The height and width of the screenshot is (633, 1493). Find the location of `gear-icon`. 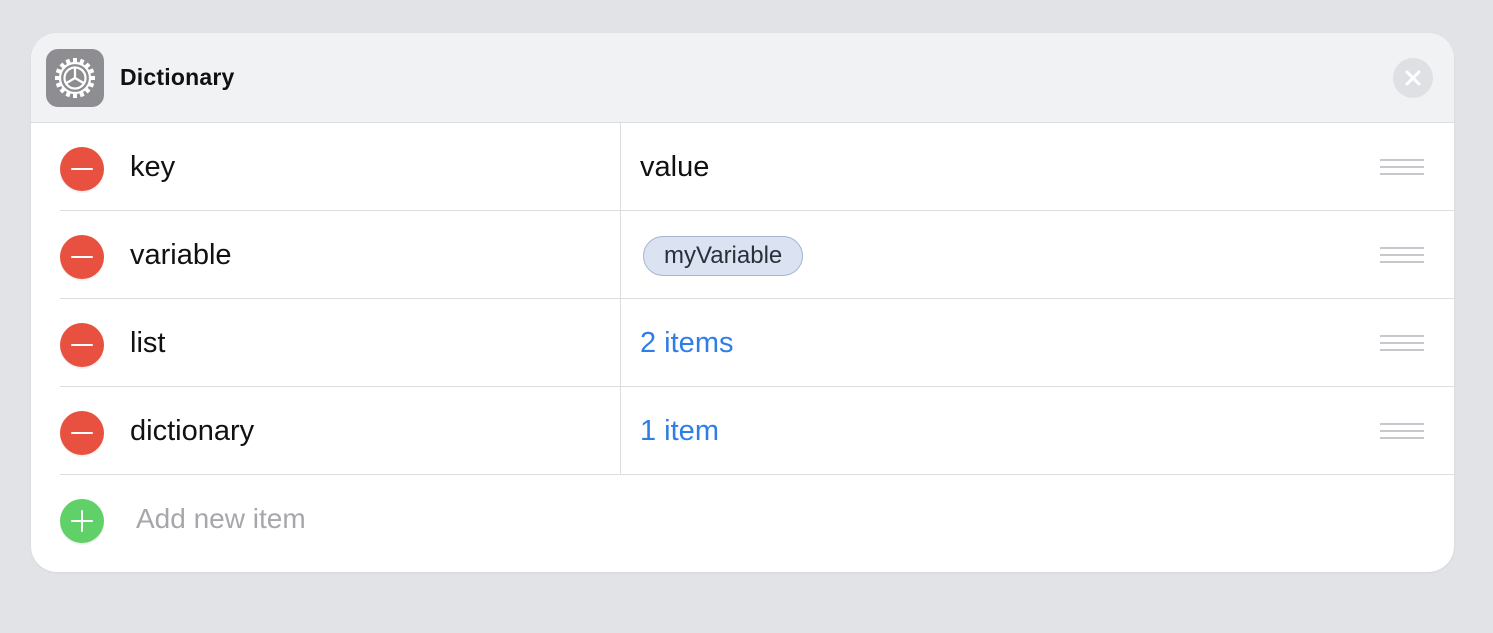

gear-icon is located at coordinates (75, 78).